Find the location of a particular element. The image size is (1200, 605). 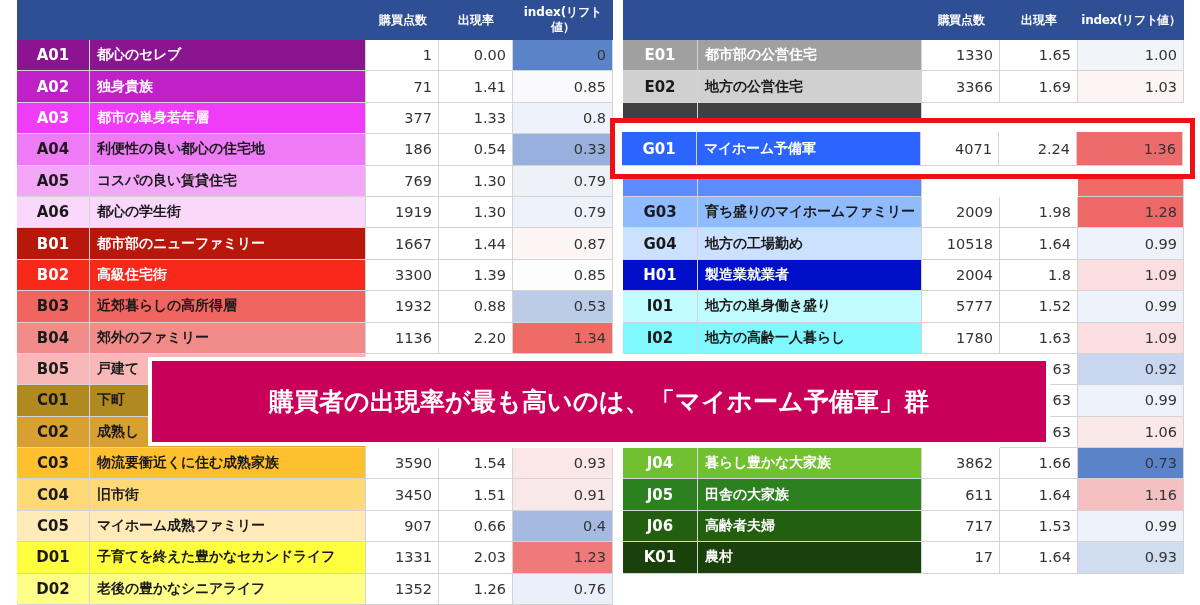

index-cell: 1.28 is located at coordinates (1131, 212).